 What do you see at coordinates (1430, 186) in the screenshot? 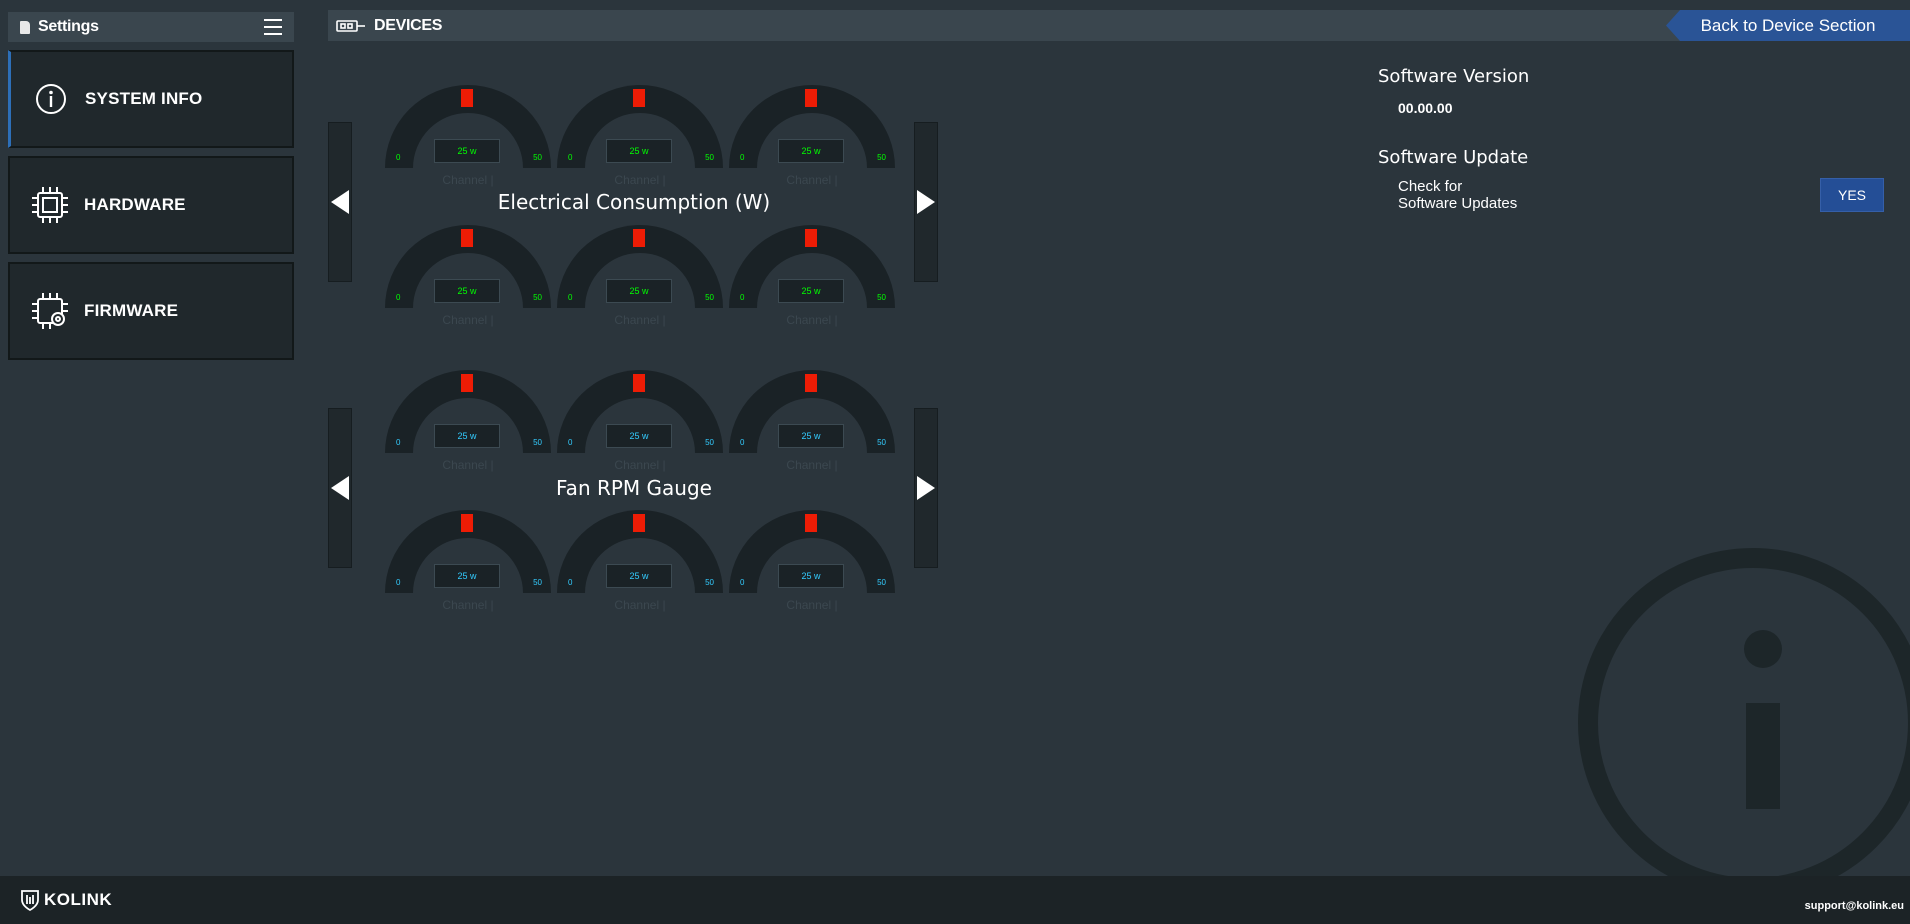
I see `check-updates-line1: Check for` at bounding box center [1430, 186].